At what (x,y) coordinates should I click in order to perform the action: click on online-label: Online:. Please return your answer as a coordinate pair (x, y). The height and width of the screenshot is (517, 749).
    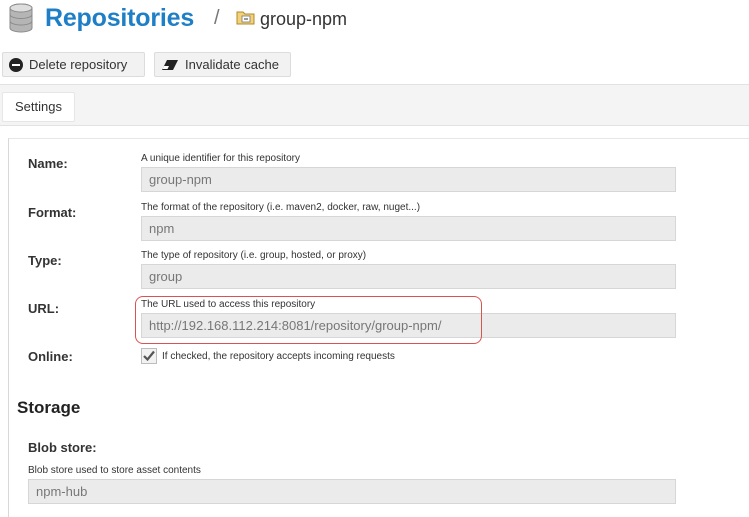
    Looking at the image, I should click on (50, 356).